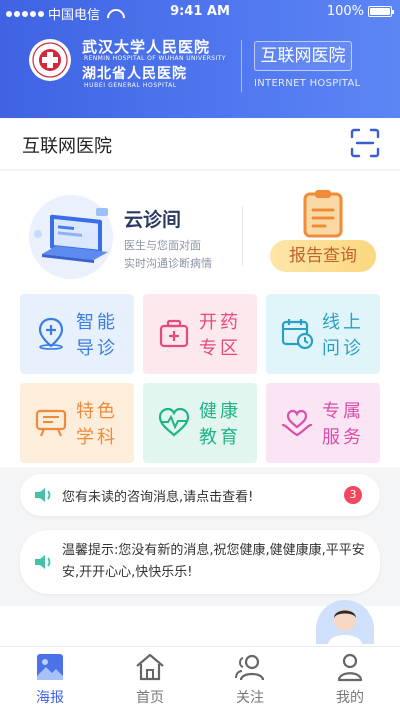 The image size is (400, 711). Describe the element at coordinates (220, 348) in the screenshot. I see `tile-label-line2: 专区` at that location.